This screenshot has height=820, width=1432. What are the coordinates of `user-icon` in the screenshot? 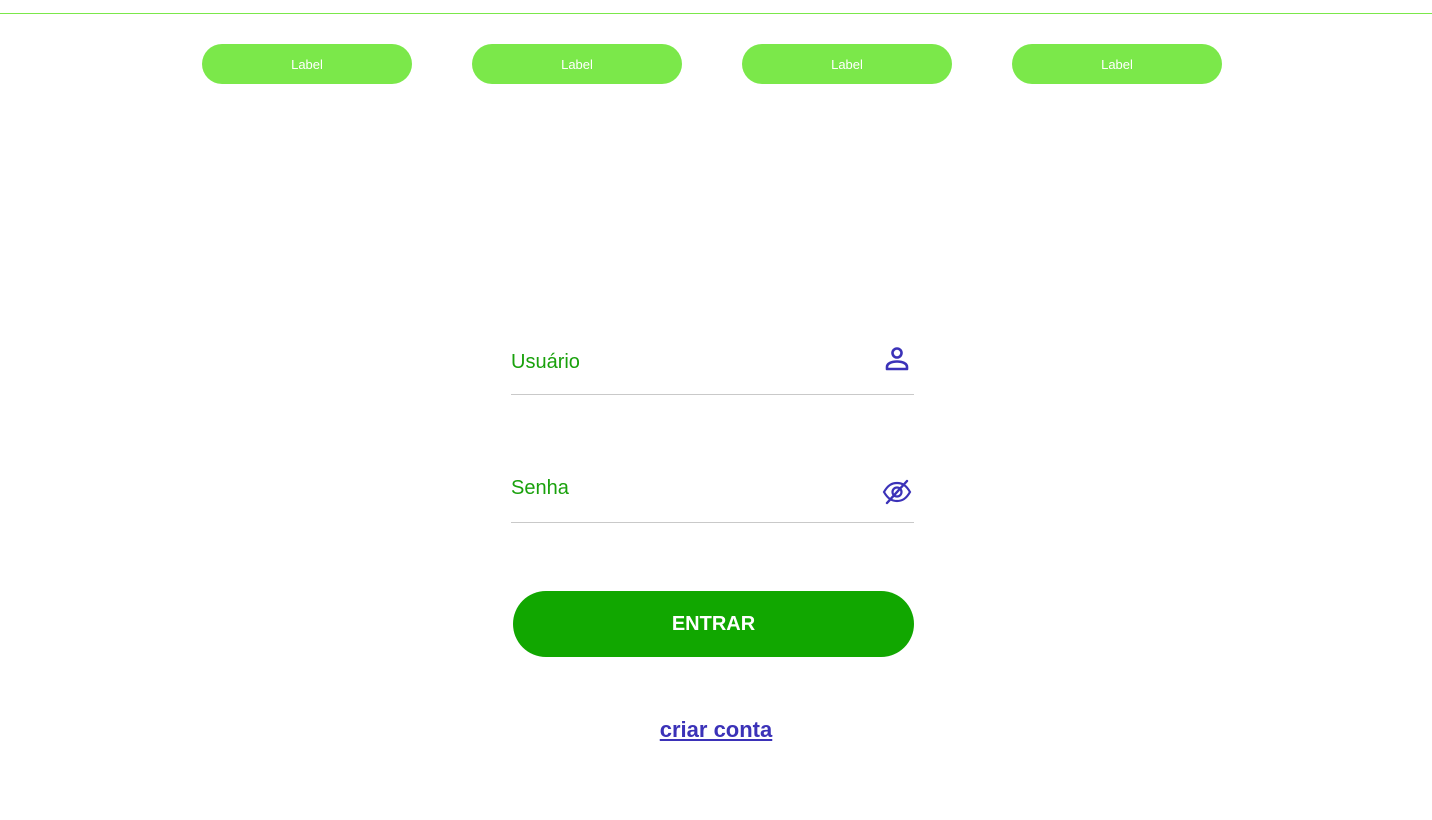 It's located at (897, 359).